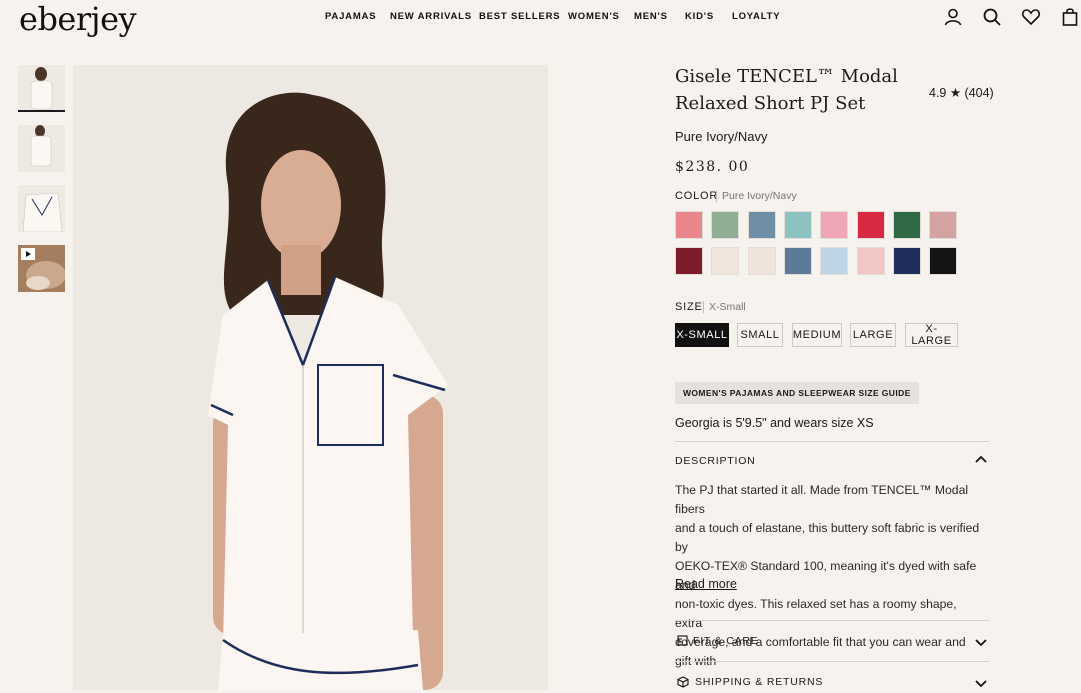 Image resolution: width=1081 pixels, height=693 pixels. I want to click on color-selected-value: Pure Ivory/Navy, so click(756, 196).